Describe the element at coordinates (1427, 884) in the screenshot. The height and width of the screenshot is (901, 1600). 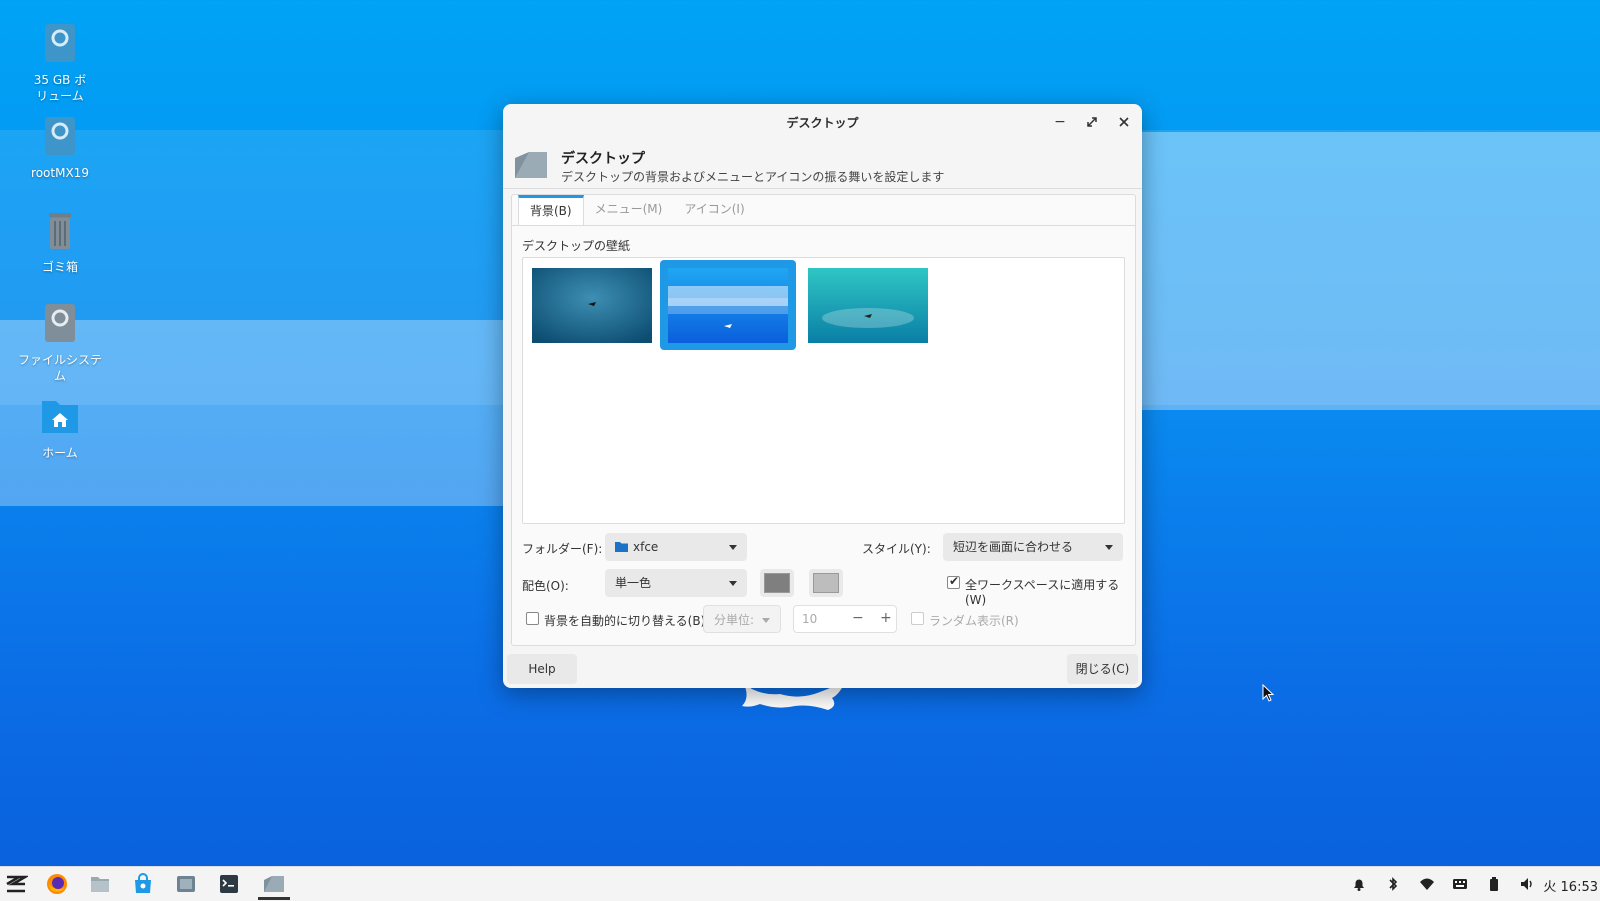
I see `wifi-icon` at that location.